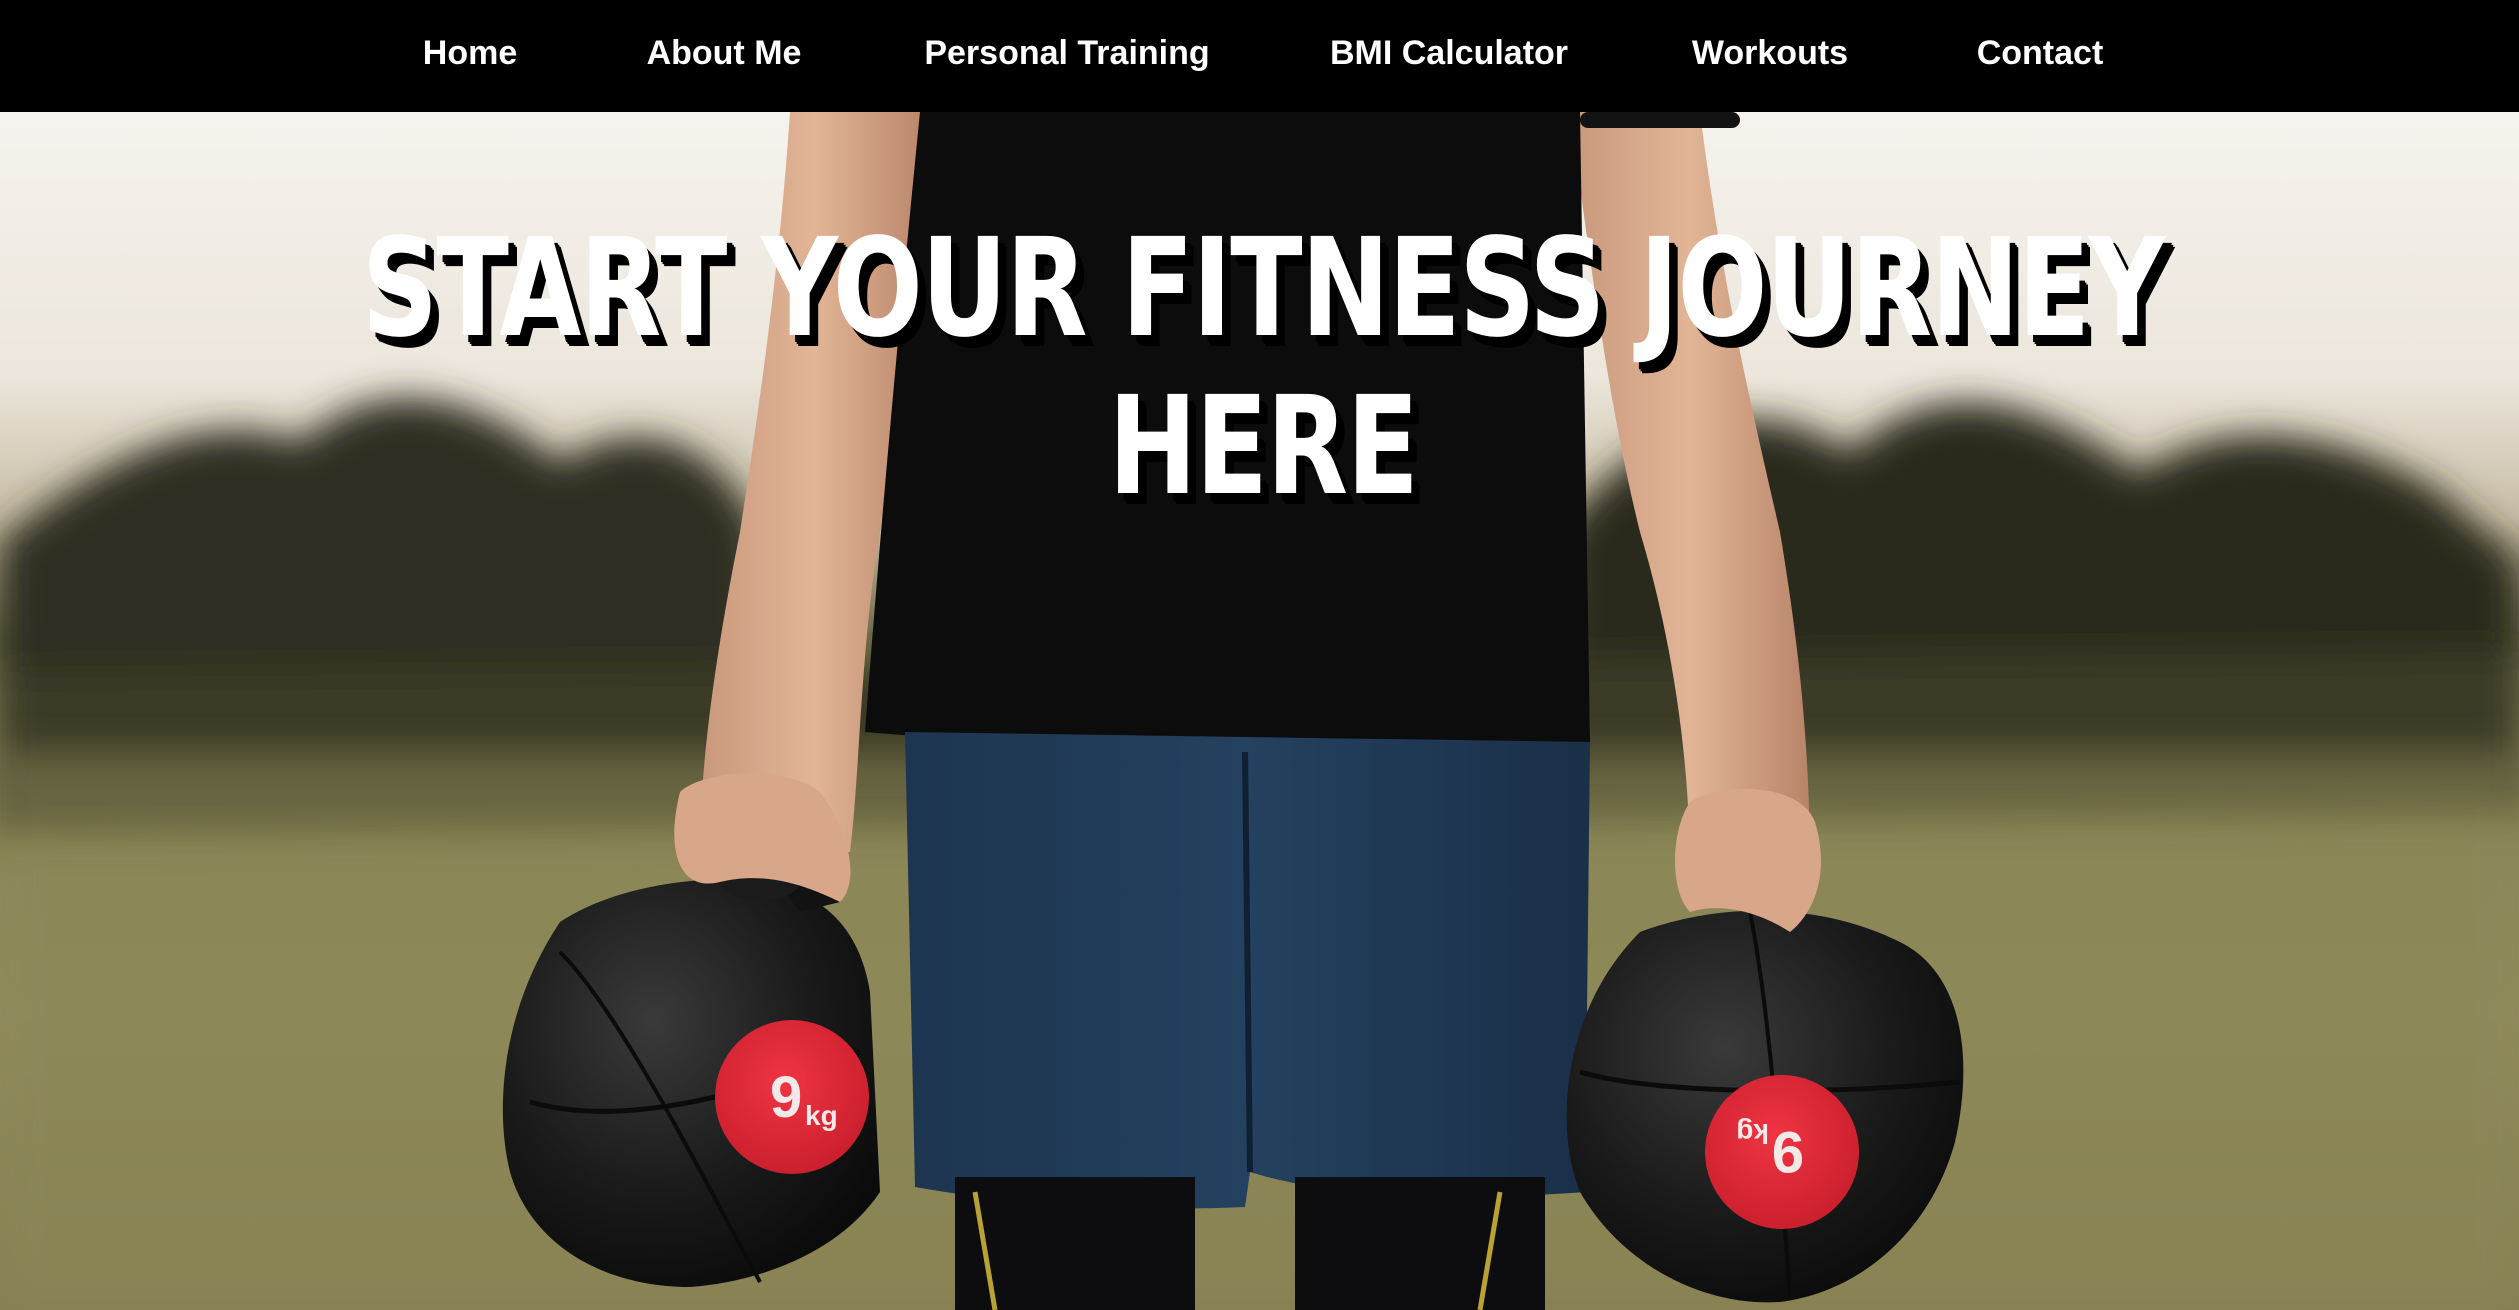  What do you see at coordinates (1770, 56) in the screenshot?
I see `nav-link-workouts: Workouts` at bounding box center [1770, 56].